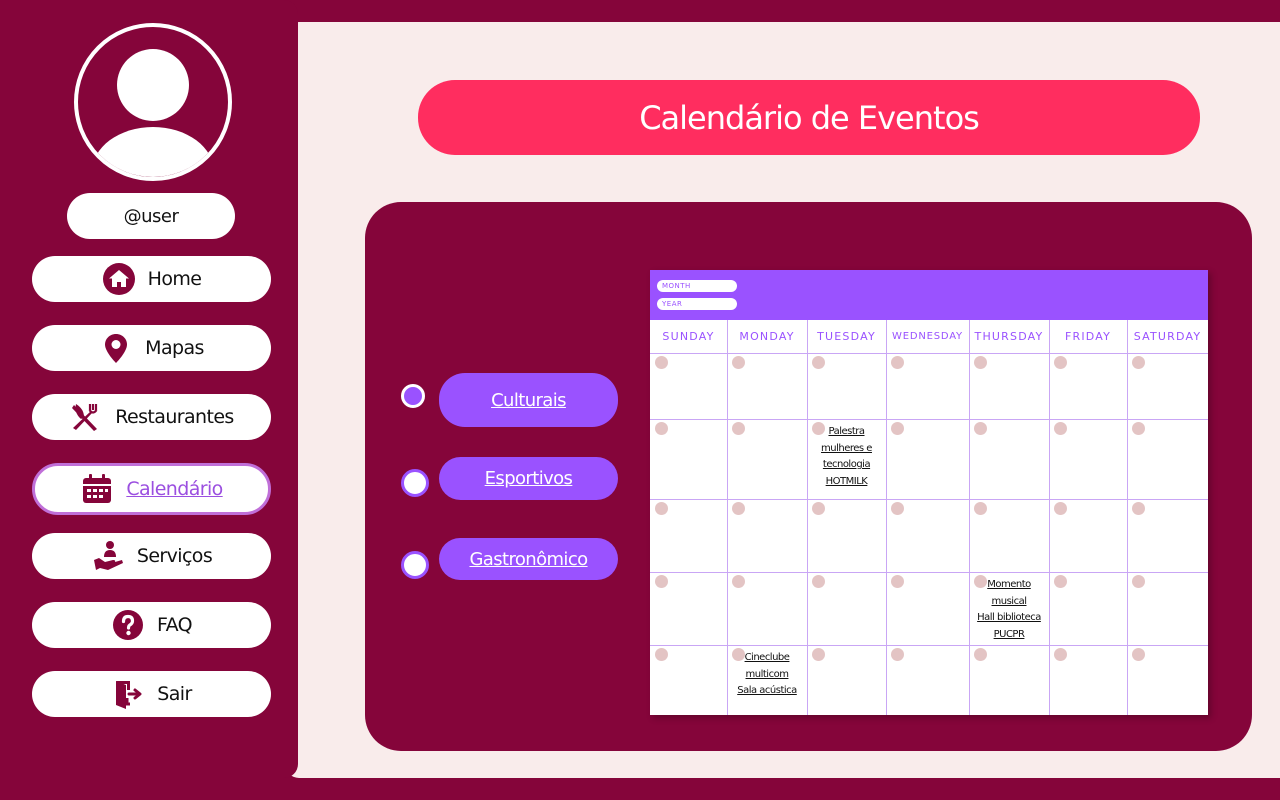 Image resolution: width=1280 pixels, height=800 pixels. What do you see at coordinates (128, 694) in the screenshot?
I see `exit-icon` at bounding box center [128, 694].